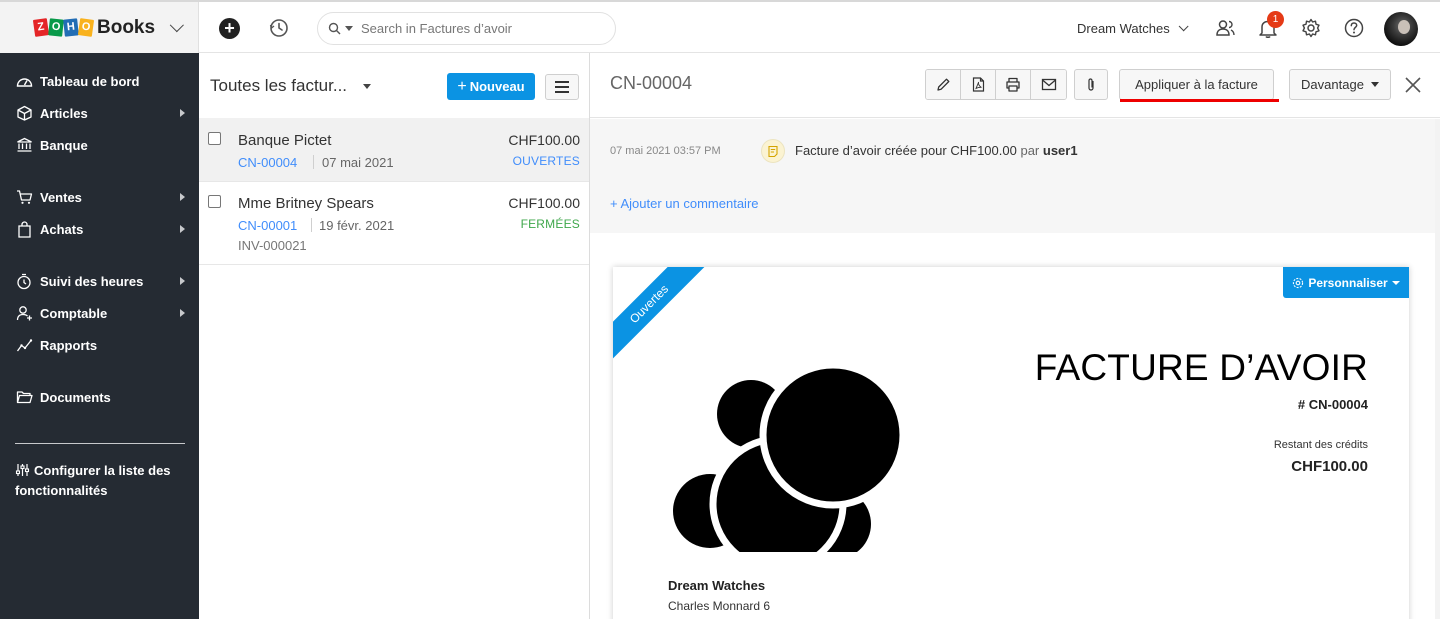 The height and width of the screenshot is (619, 1440). I want to click on sidebar-item-rapports: Rapports, so click(99, 345).